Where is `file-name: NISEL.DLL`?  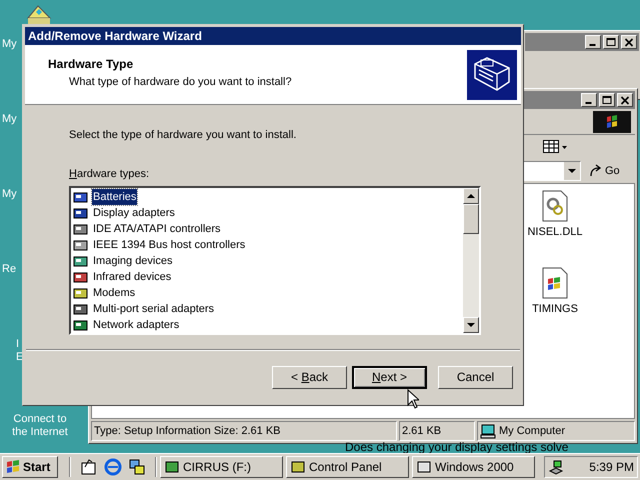 file-name: NISEL.DLL is located at coordinates (555, 232).